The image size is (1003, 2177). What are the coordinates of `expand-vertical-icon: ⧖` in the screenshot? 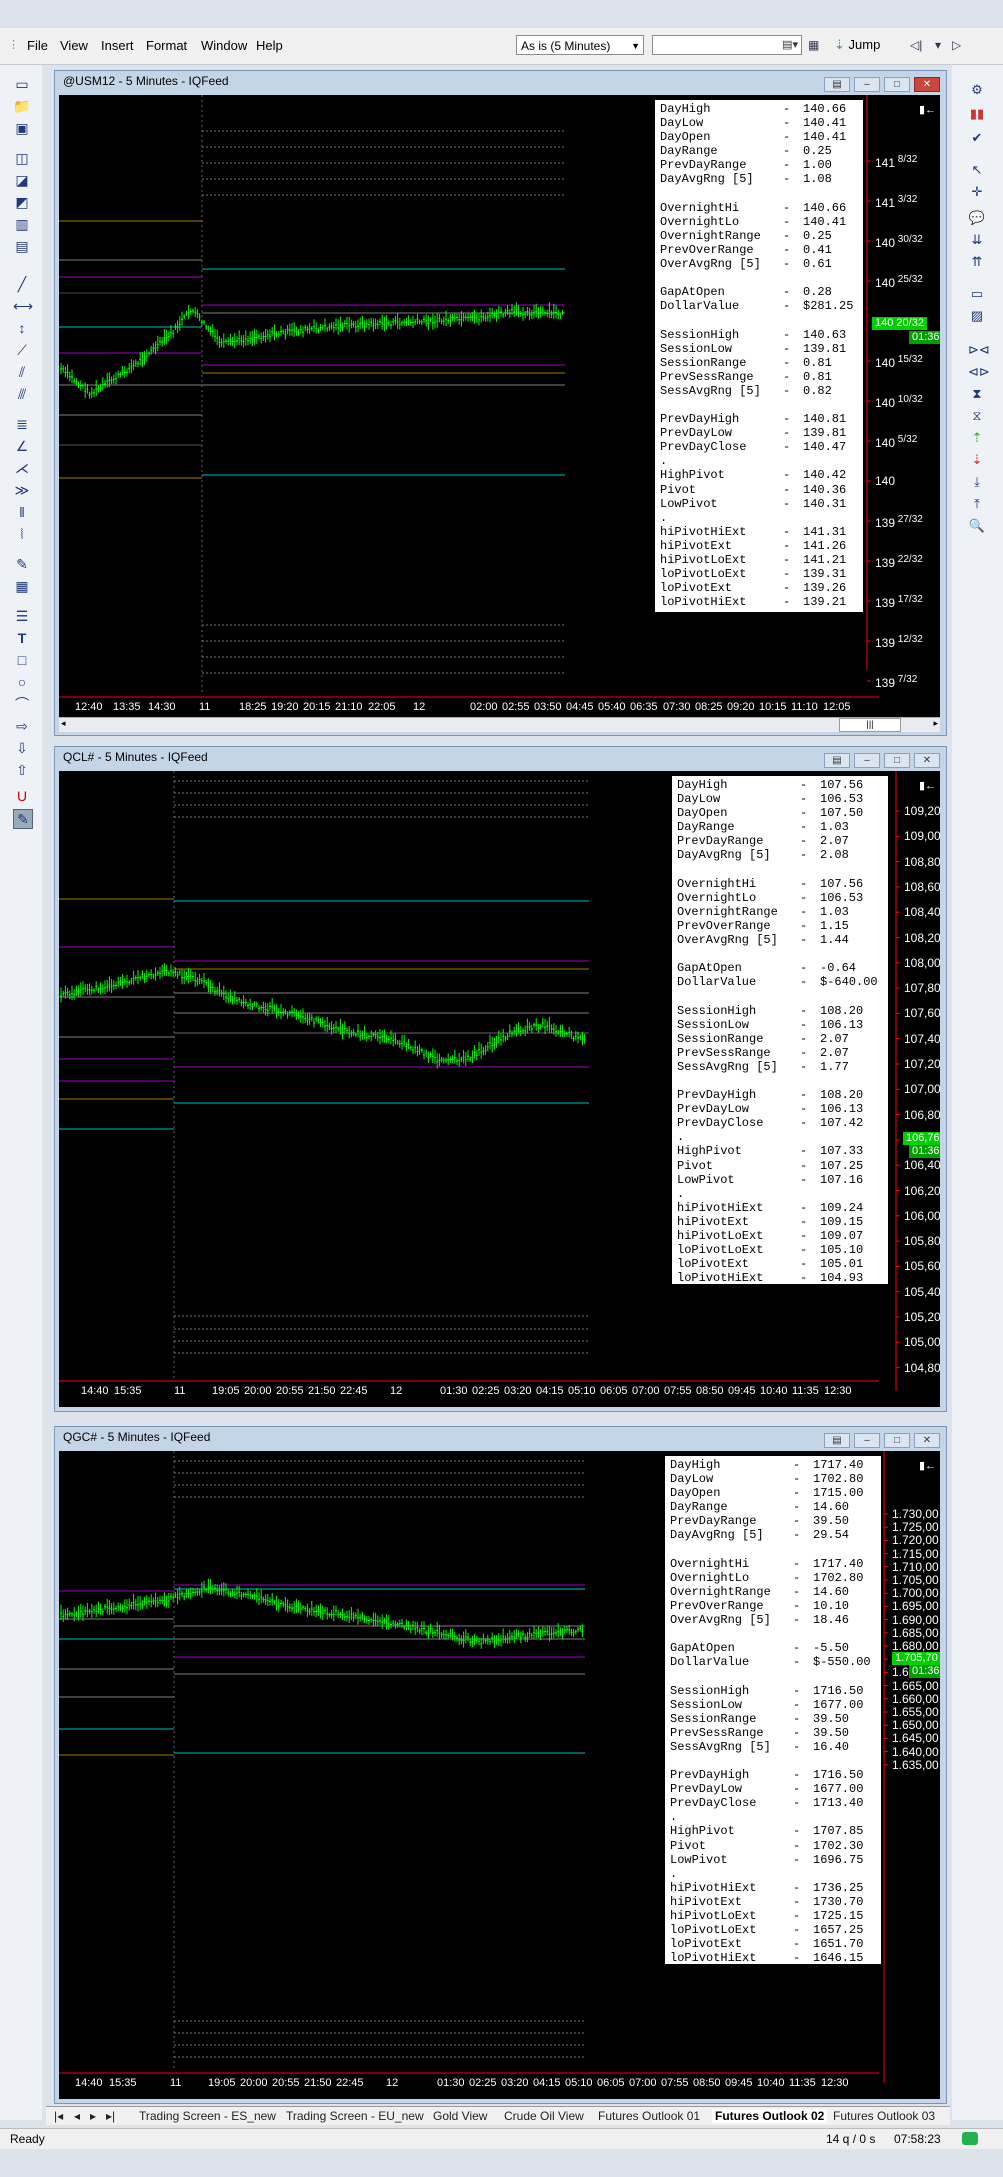 It's located at (977, 416).